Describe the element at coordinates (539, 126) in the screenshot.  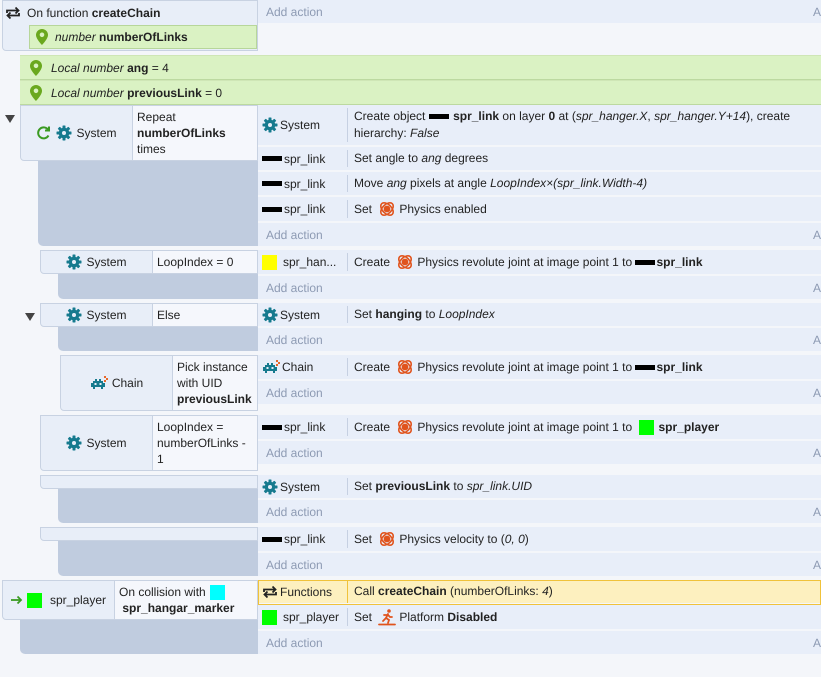
I see `action-row: System Create object spr_link on layer 0 at (spr_hanger.X, spr_hanger.Y+14), create hierarchy: False` at that location.